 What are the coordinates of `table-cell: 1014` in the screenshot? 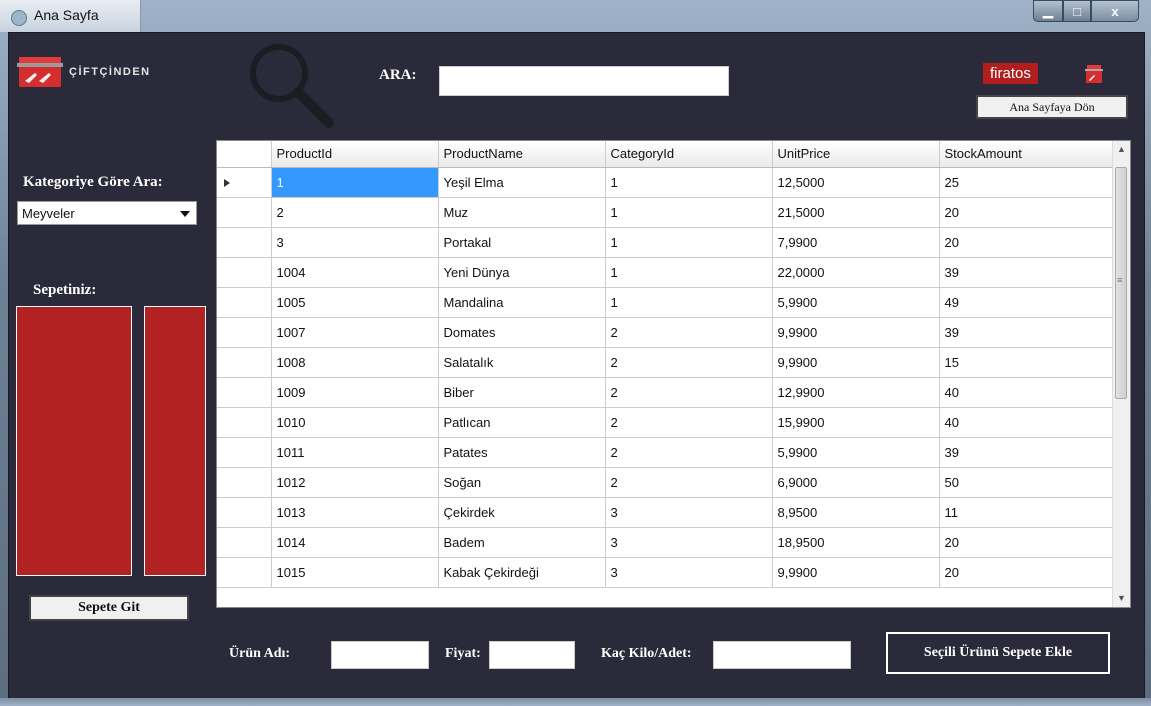 It's located at (355, 542).